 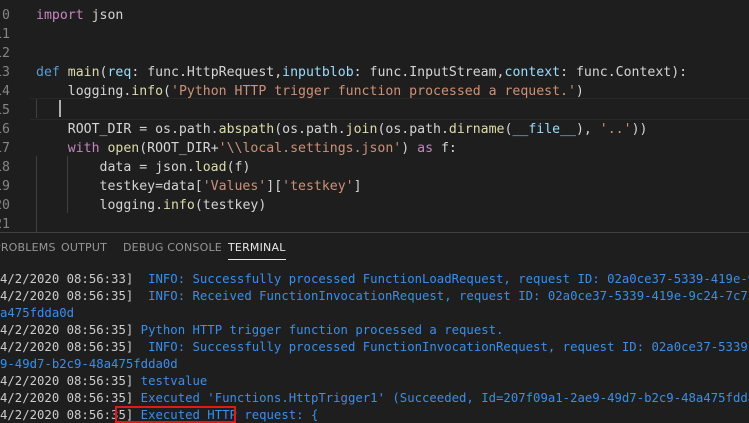 What do you see at coordinates (80, 15) in the screenshot?
I see `code-text: import json` at bounding box center [80, 15].